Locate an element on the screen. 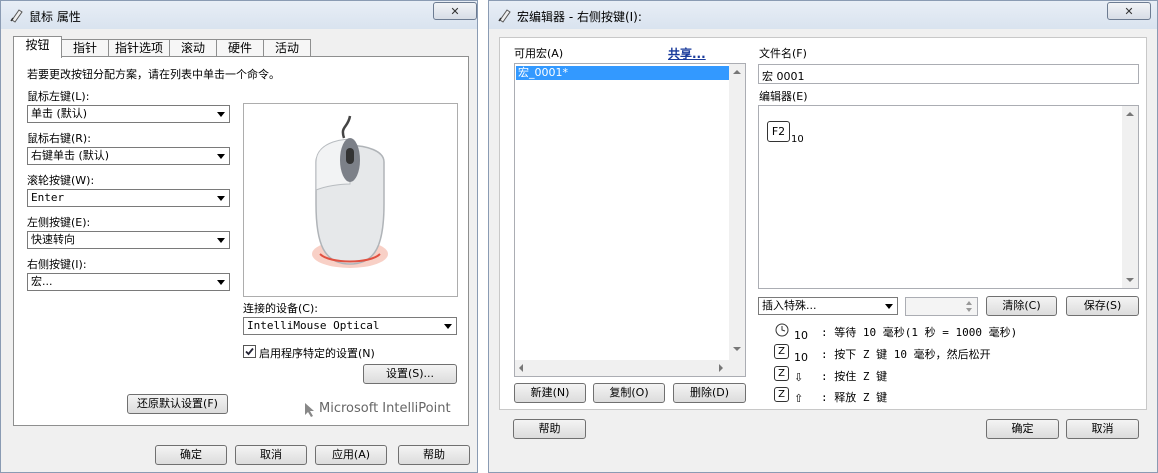  left-button-label: 鼠标左键(L): is located at coordinates (58, 96).